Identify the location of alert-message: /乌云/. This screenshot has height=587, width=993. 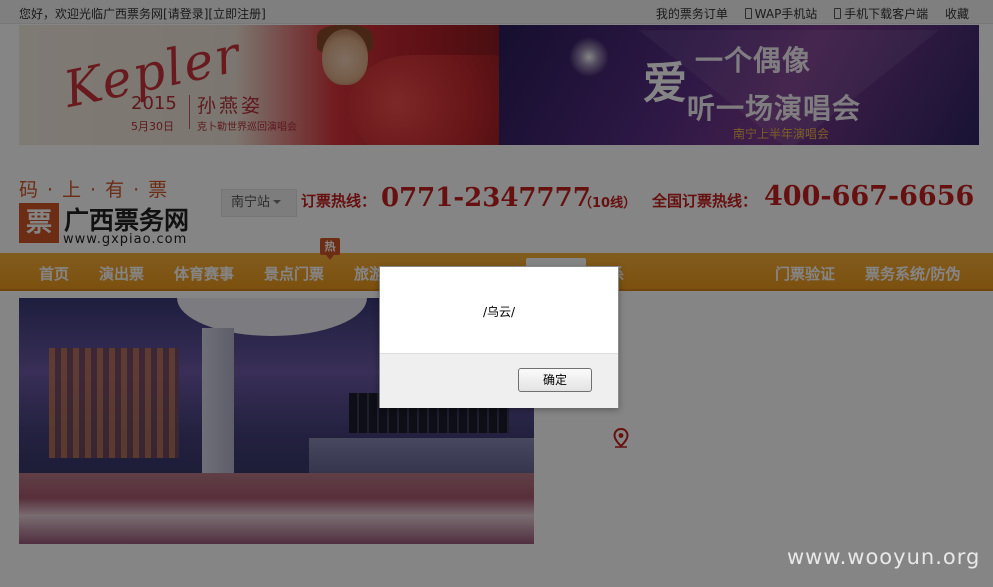
(499, 312).